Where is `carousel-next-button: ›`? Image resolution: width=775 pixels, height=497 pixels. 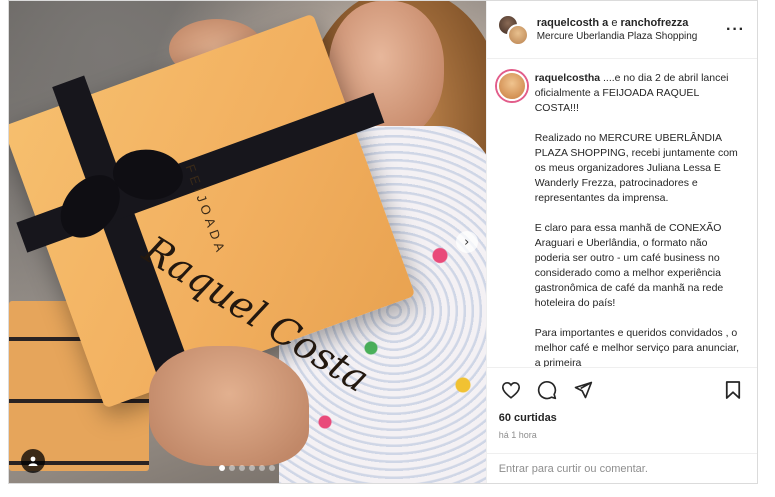
carousel-next-button: › is located at coordinates (466, 242).